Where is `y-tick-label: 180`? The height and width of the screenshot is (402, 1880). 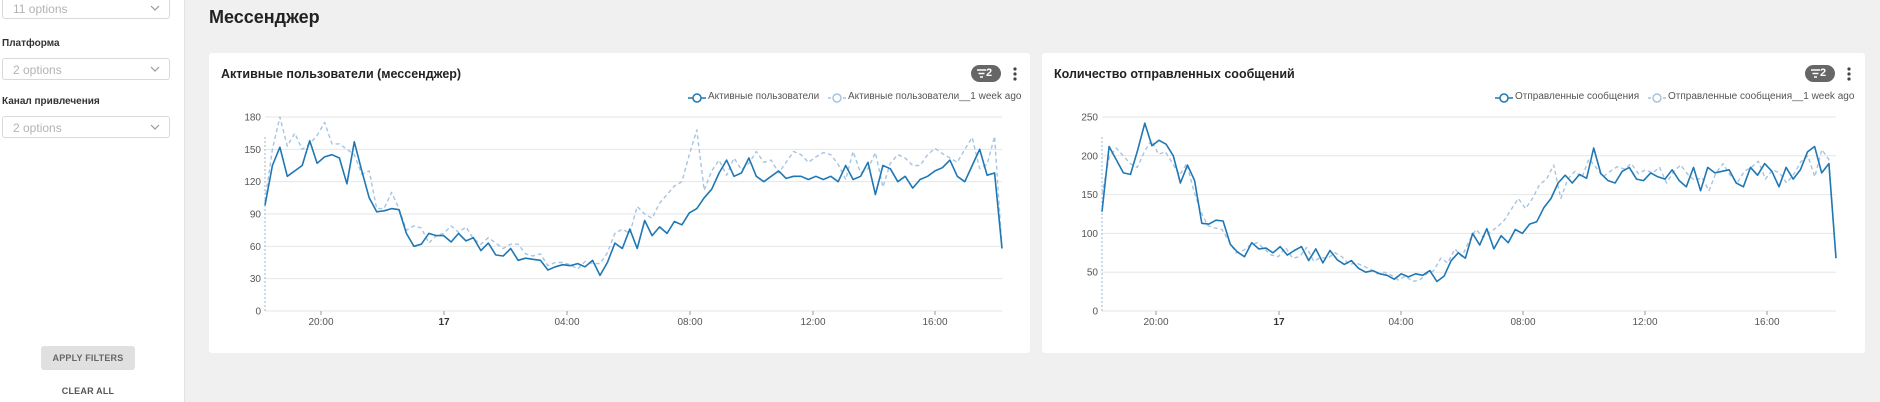 y-tick-label: 180 is located at coordinates (252, 118).